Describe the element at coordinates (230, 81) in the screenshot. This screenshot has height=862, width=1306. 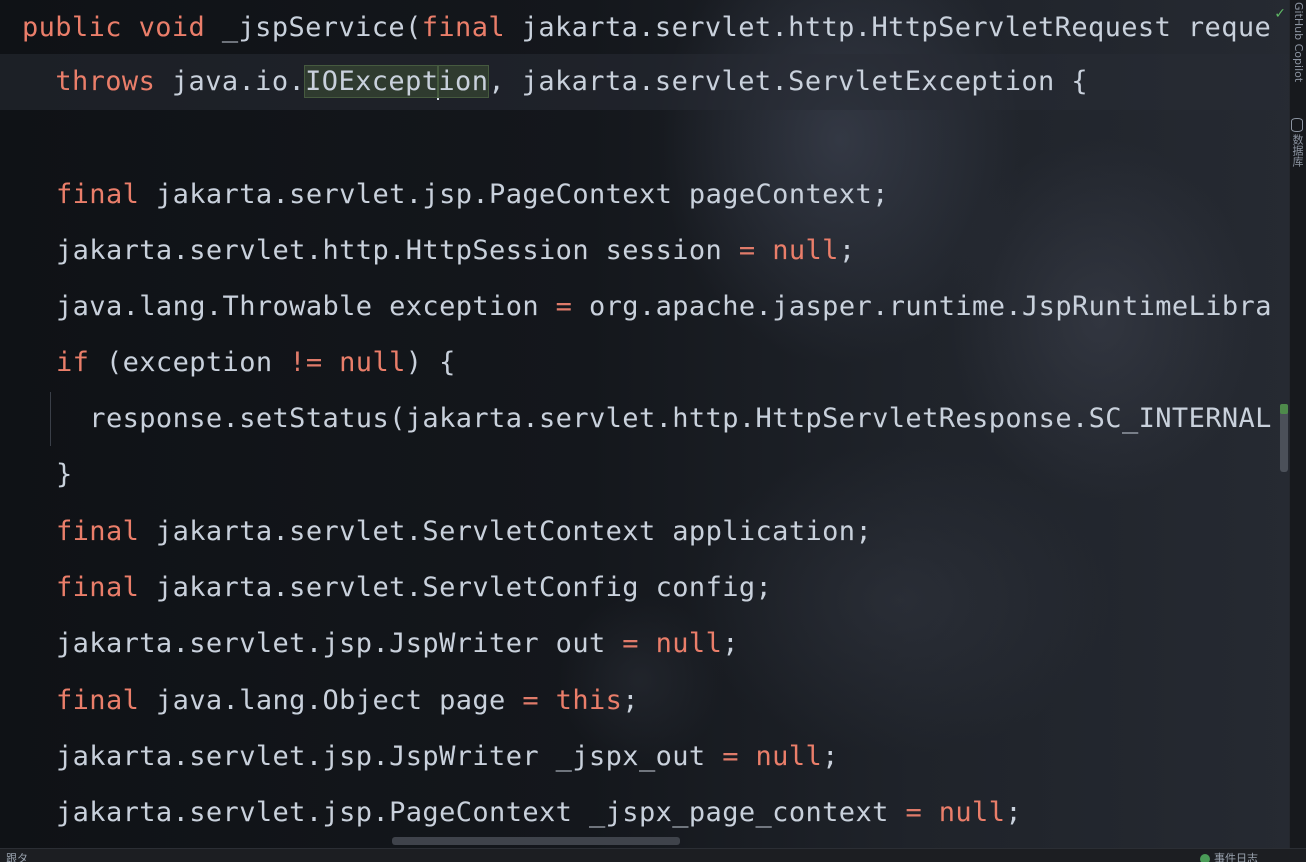
I see `code-token: java.io.` at that location.